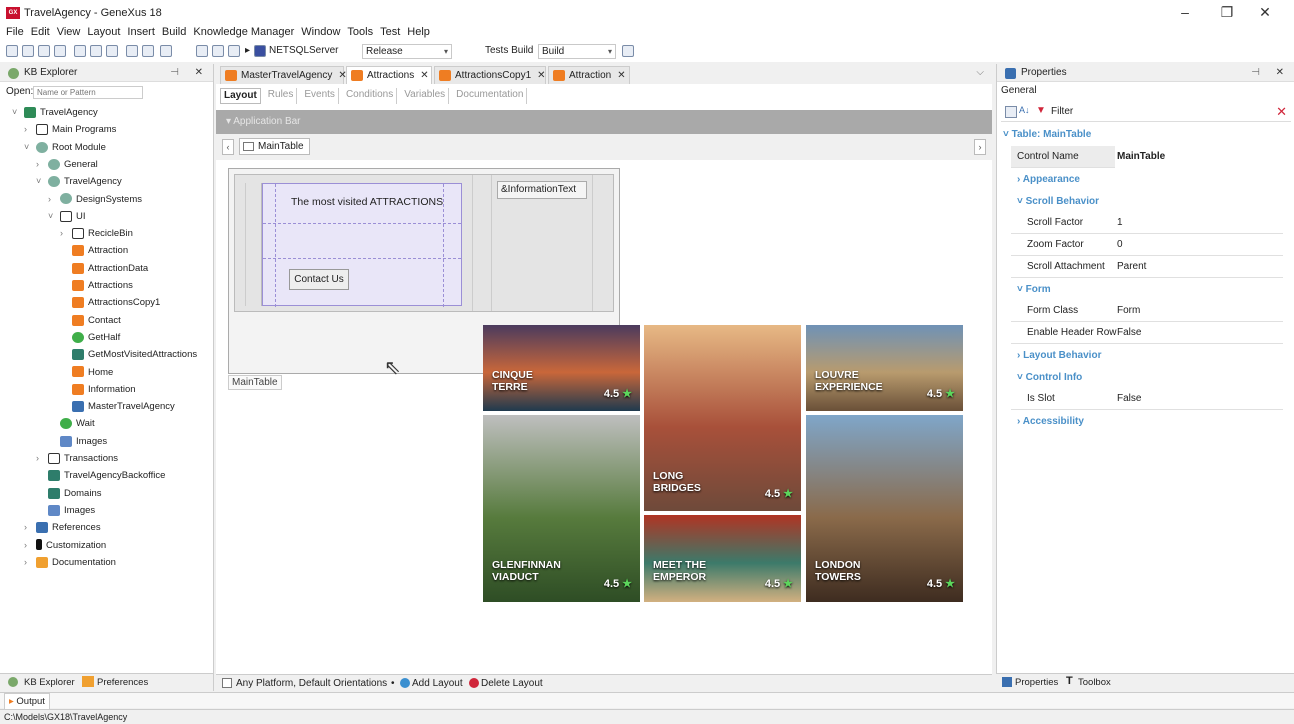  I want to click on control-name-row: Control Name MainTable, so click(1147, 157).